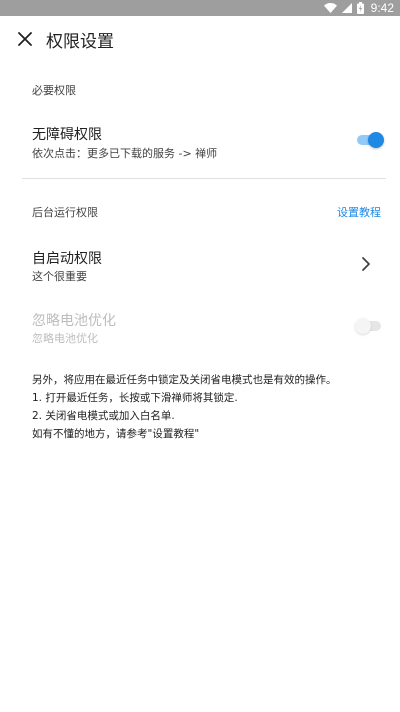 This screenshot has height=712, width=400. I want to click on autostart-permission-subtitle: 这个很重要, so click(59, 276).